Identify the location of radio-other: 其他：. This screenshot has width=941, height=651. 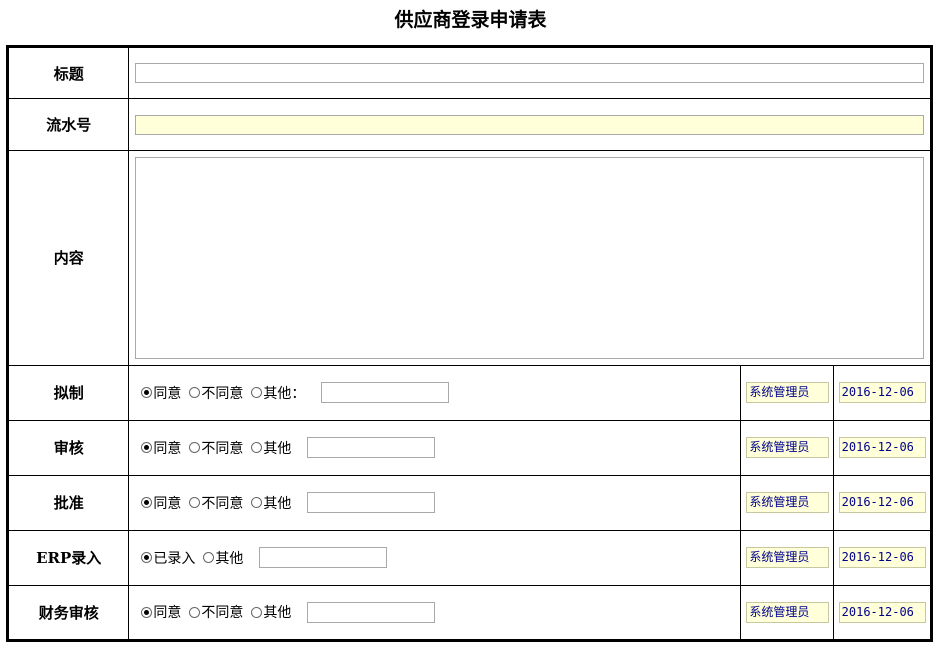
(278, 393).